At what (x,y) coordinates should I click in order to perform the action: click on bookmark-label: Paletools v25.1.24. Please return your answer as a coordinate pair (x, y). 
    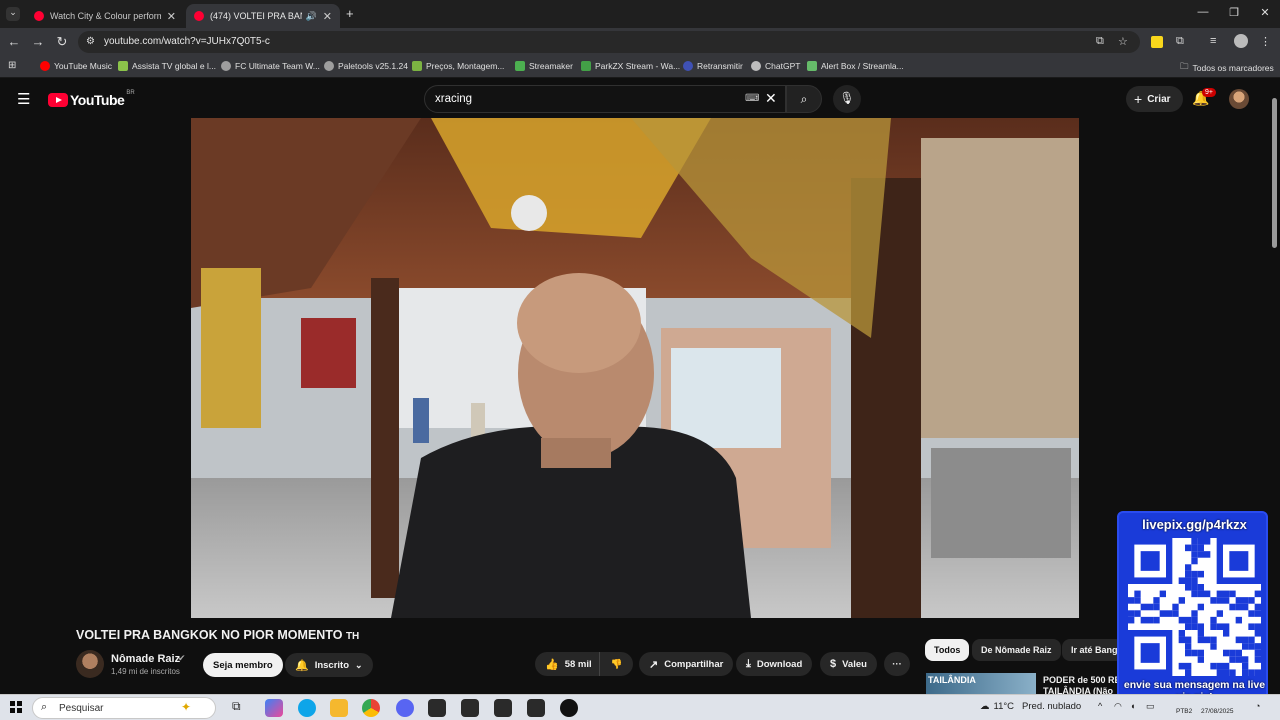
    Looking at the image, I should click on (373, 66).